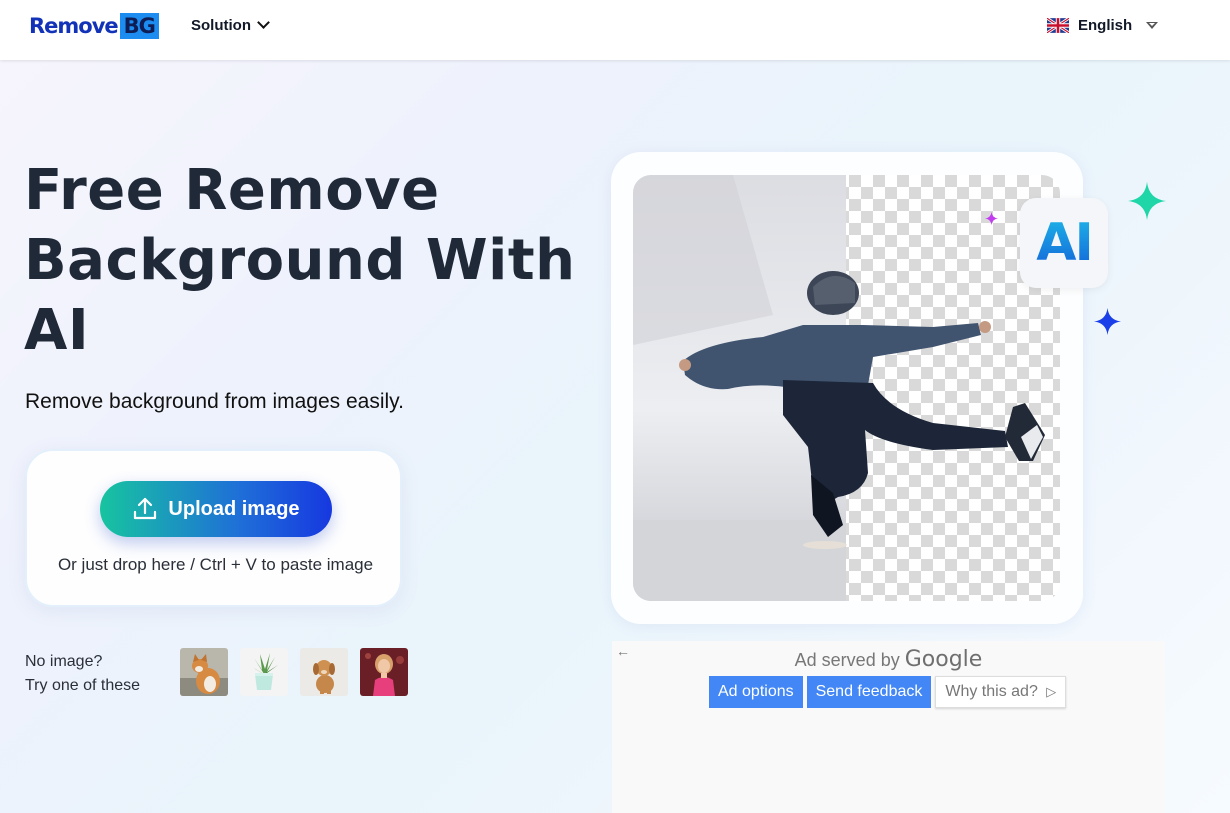 This screenshot has width=1230, height=813. I want to click on ai-badge: AI, so click(1064, 243).